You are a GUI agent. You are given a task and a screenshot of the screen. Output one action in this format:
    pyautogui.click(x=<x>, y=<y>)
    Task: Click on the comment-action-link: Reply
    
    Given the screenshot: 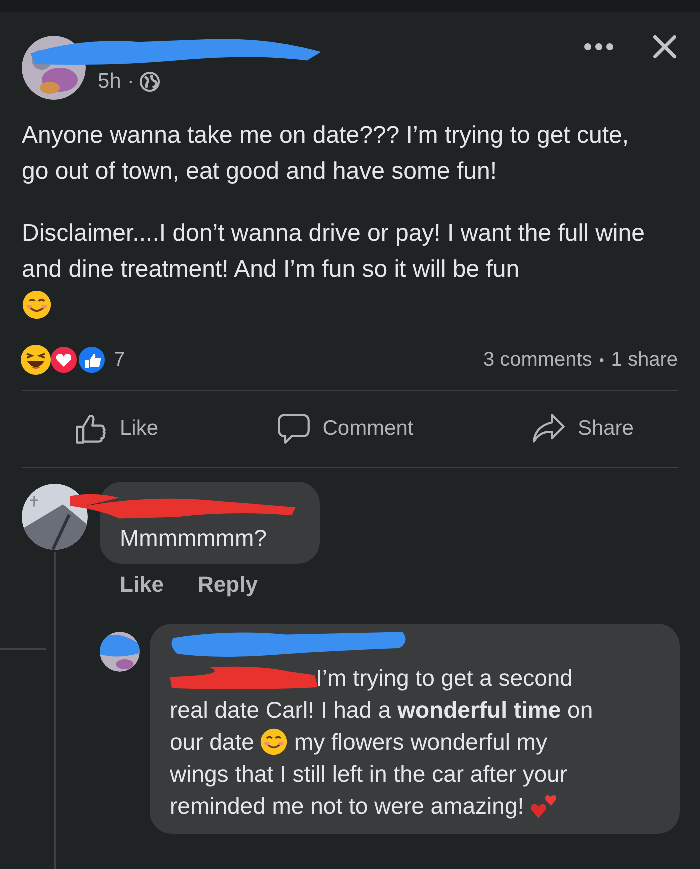 What is the action you would take?
    pyautogui.click(x=228, y=585)
    